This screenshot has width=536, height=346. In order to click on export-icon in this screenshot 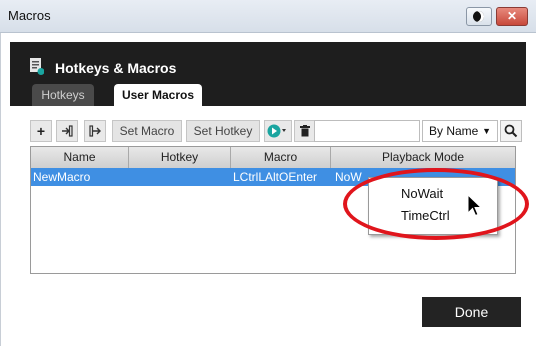, I will do `click(95, 131)`.